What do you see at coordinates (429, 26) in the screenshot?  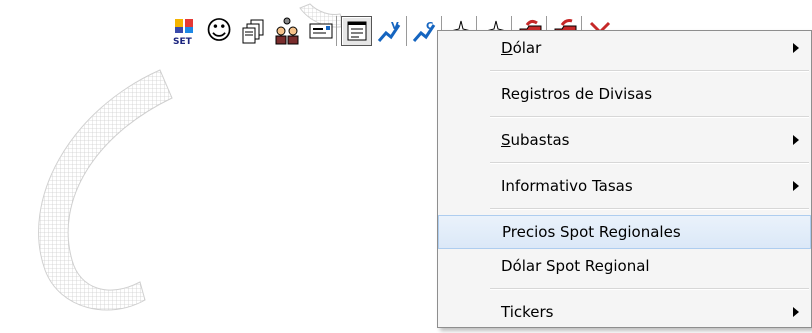 I see `chart-c-letter: C` at bounding box center [429, 26].